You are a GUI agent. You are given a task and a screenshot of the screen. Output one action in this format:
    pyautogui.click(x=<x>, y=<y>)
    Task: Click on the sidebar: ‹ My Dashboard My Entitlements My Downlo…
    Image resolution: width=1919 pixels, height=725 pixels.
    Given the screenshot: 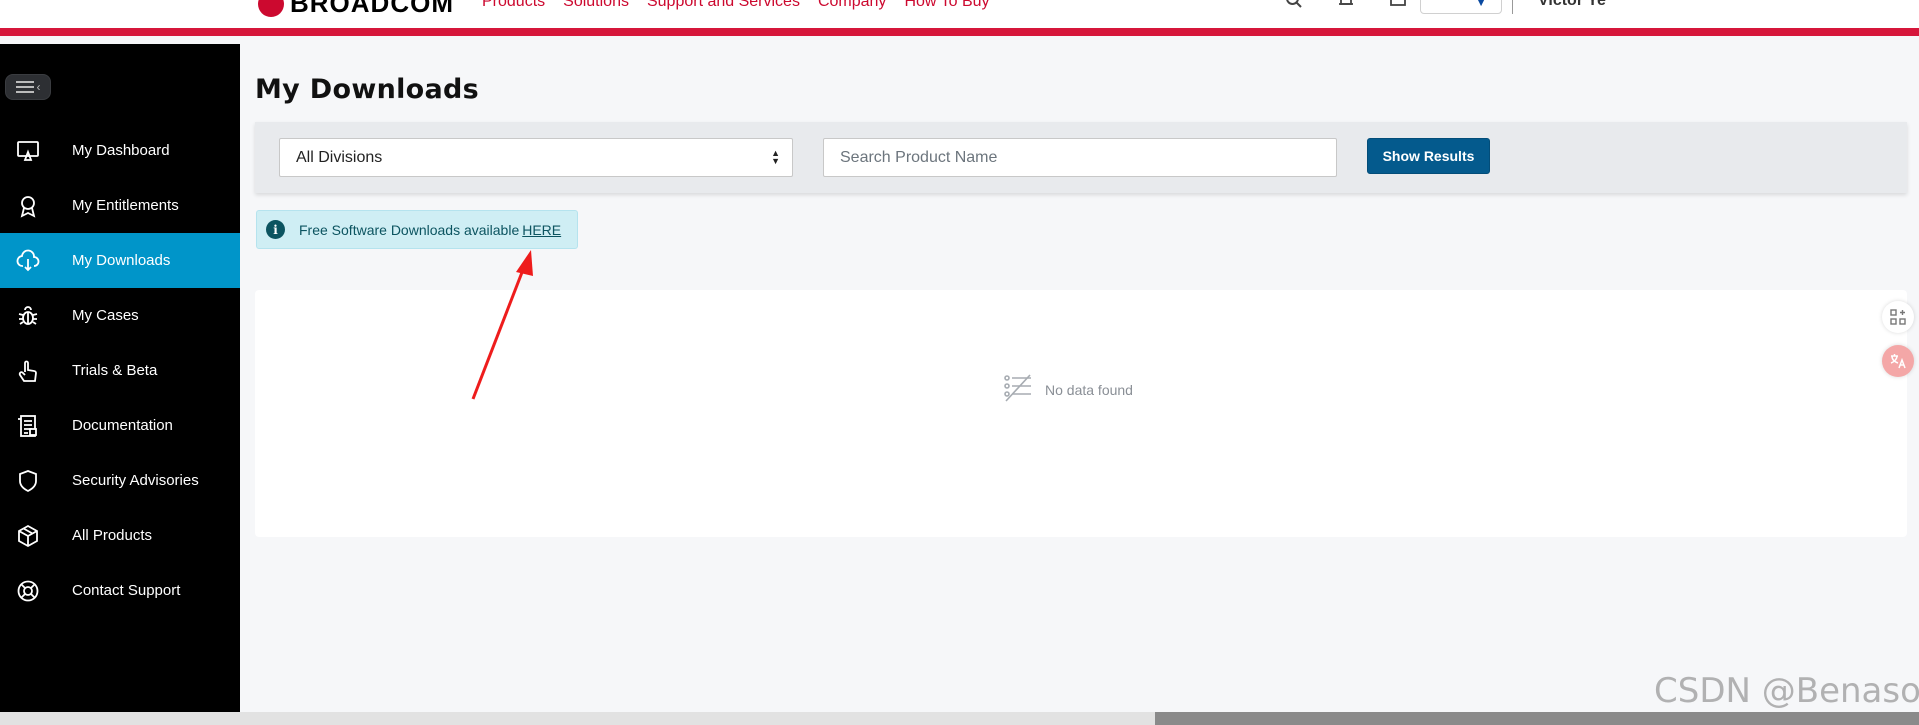 What is the action you would take?
    pyautogui.click(x=120, y=378)
    